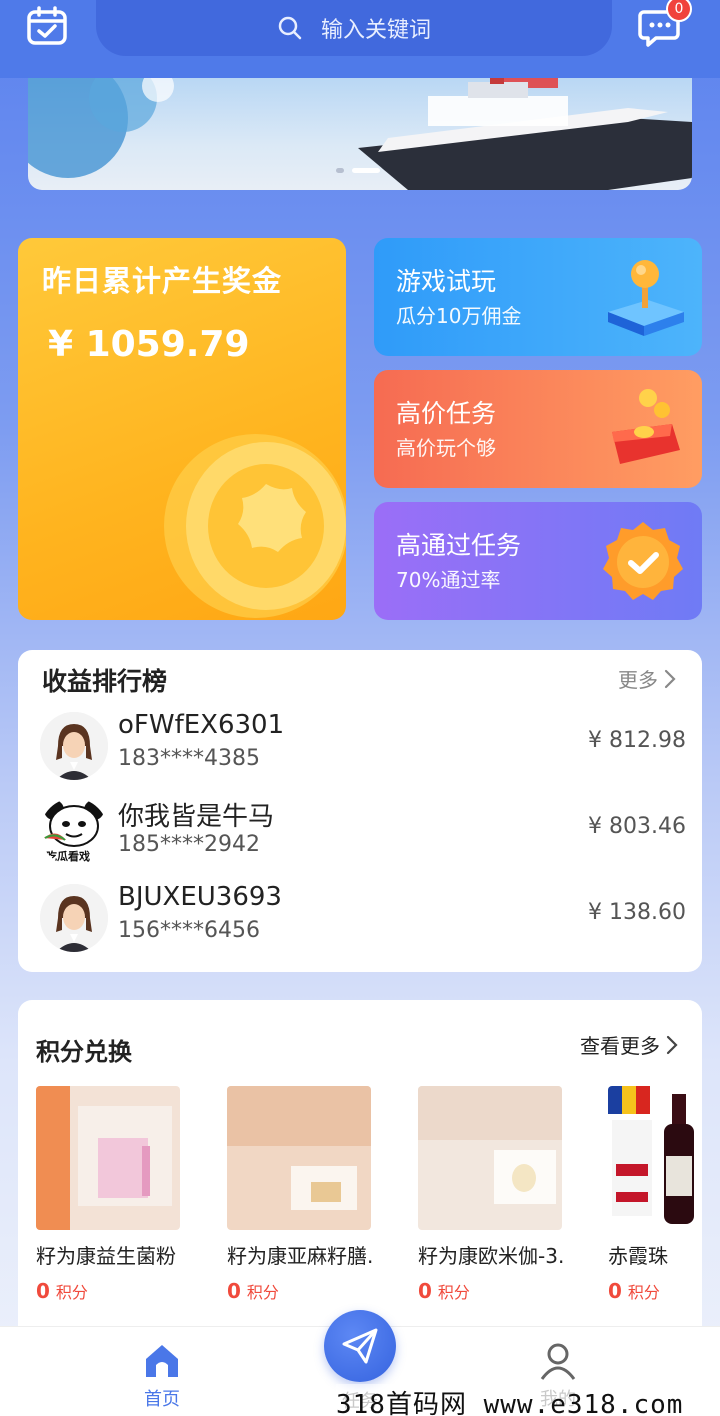  I want to click on points-more-link: 查看更多, so click(629, 1044).